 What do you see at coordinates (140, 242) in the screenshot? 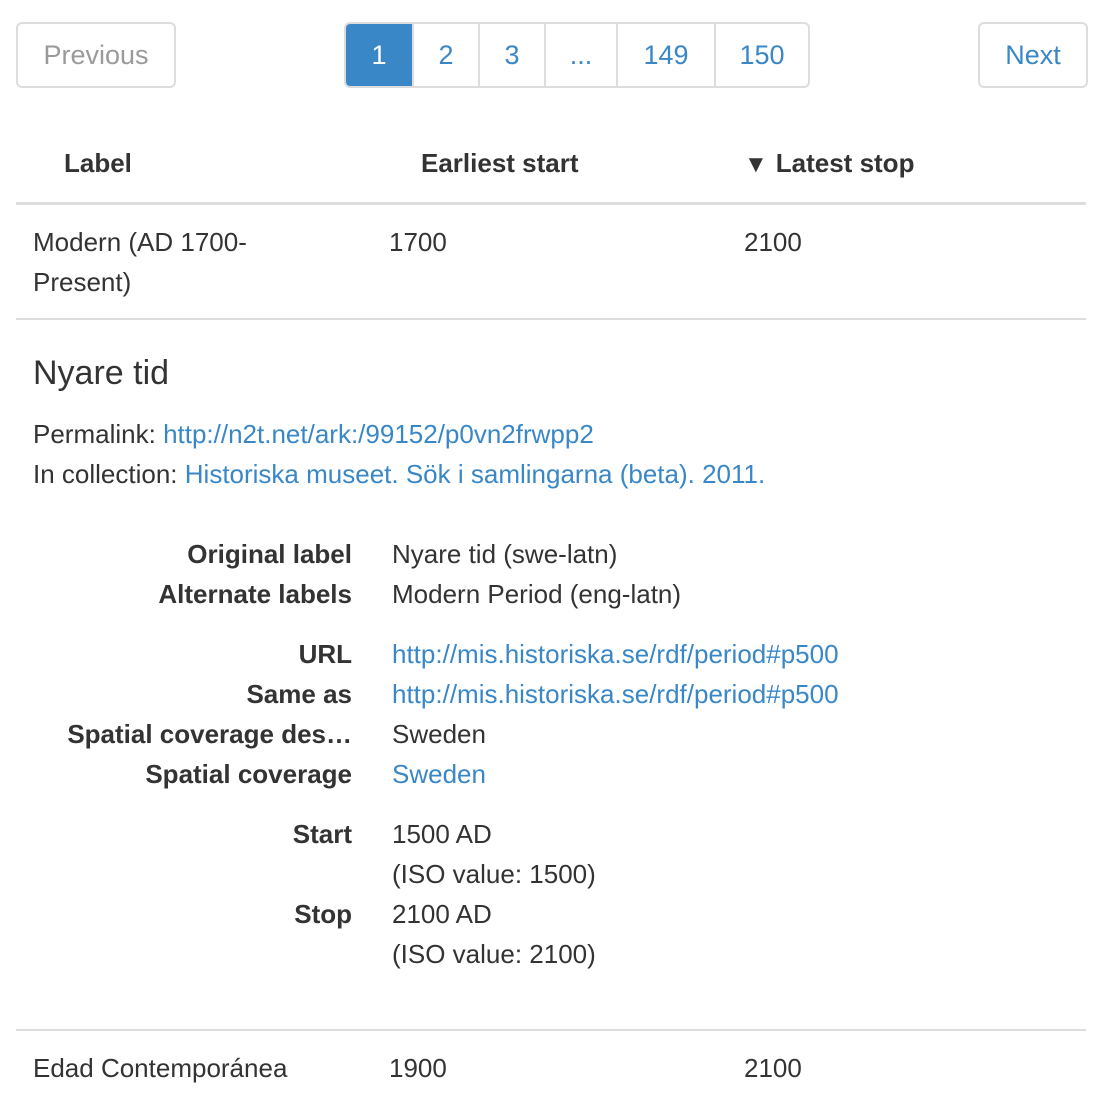
I see `row-label-line-1: Modern (AD 1700-` at bounding box center [140, 242].